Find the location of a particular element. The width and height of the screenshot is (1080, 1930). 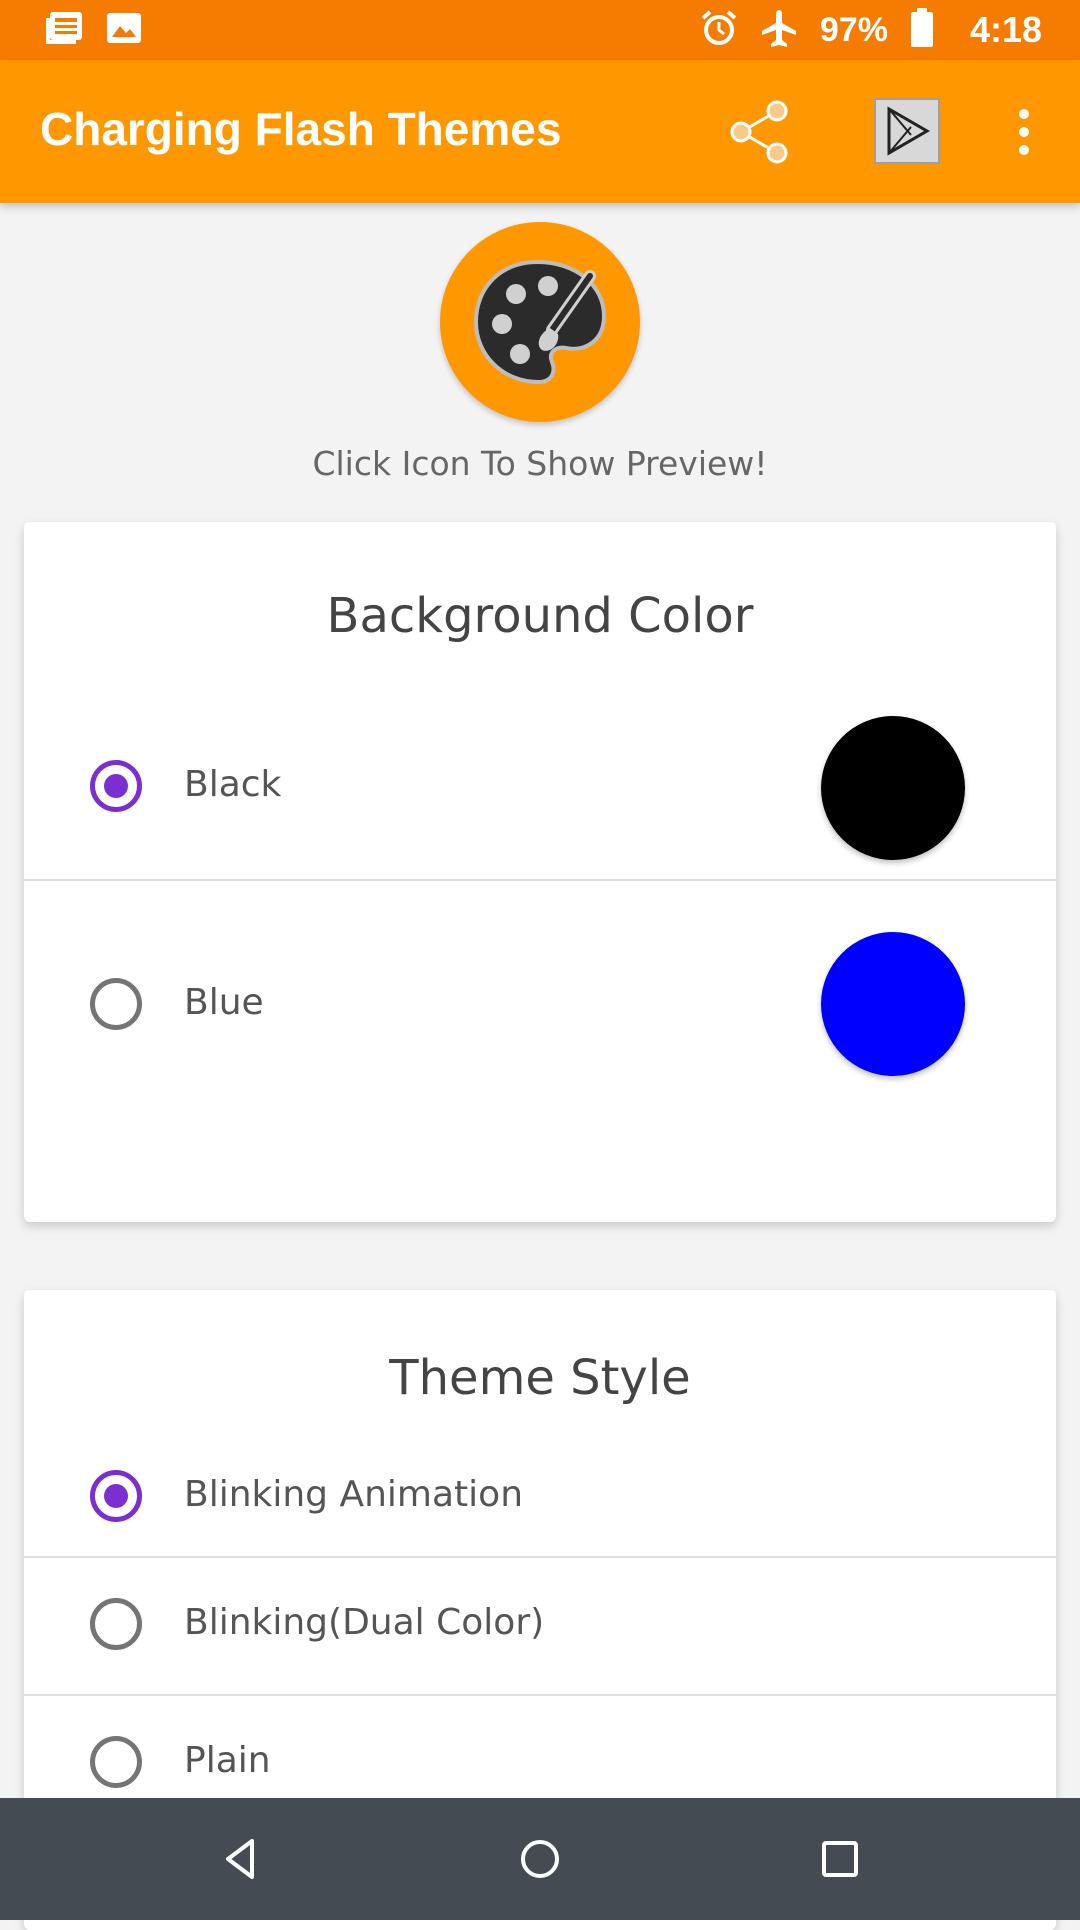

system-nav-bar is located at coordinates (540, 1859).